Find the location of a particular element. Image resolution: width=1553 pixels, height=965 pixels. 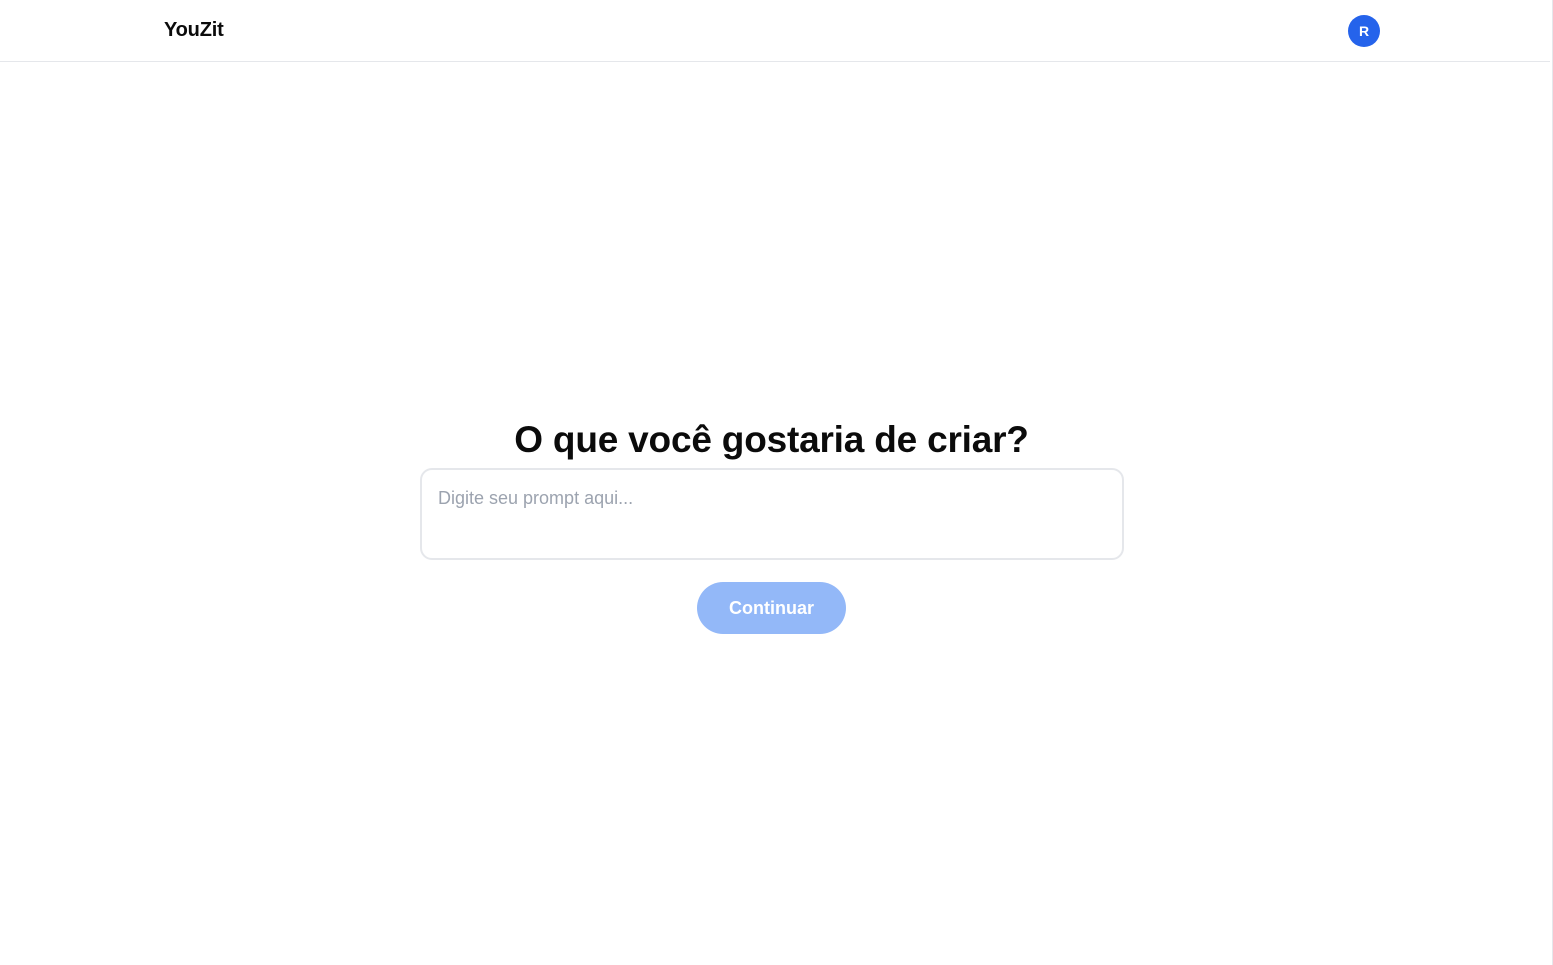

brand-logo-text: YouZit is located at coordinates (194, 30).